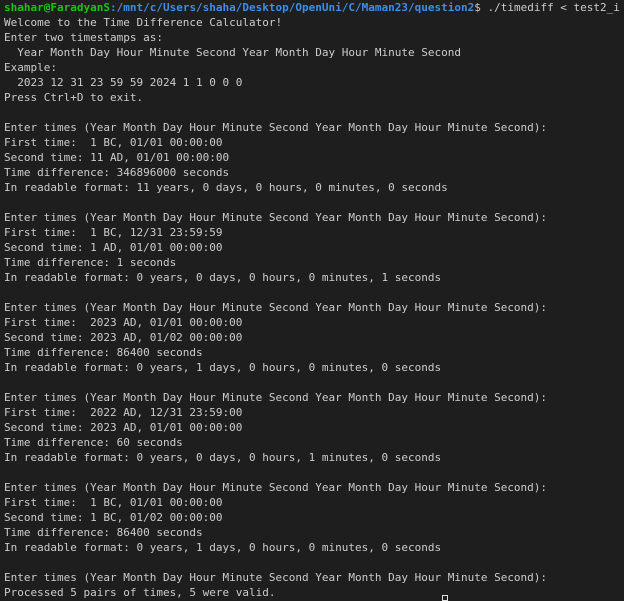 Image resolution: width=624 pixels, height=601 pixels. What do you see at coordinates (123, 322) in the screenshot?
I see `output-line: First time: 2023 AD, 01/01 00:00:00` at bounding box center [123, 322].